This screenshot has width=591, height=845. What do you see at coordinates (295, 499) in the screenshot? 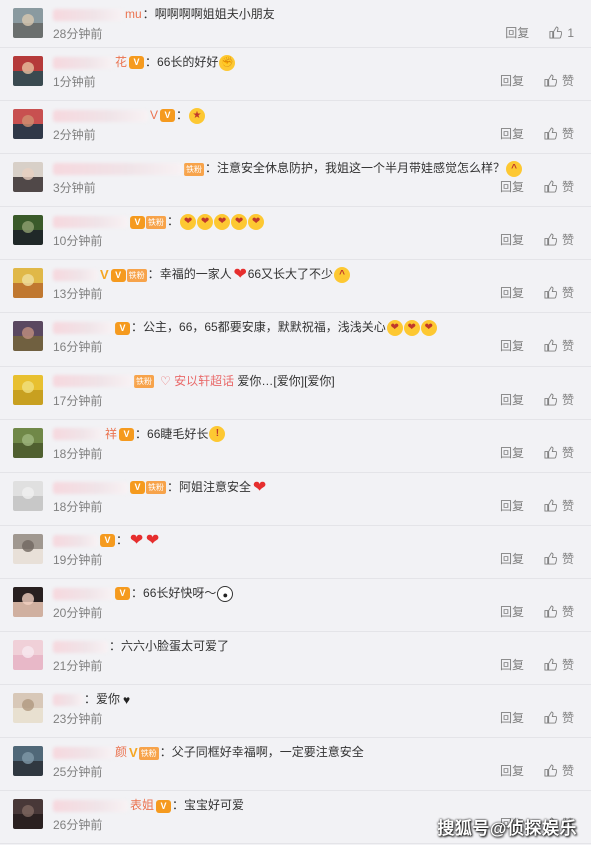
I see `comment-item: V 铁粉 ：阿姐注意安全 ❤ 18分钟前 回复 赞` at bounding box center [295, 499].